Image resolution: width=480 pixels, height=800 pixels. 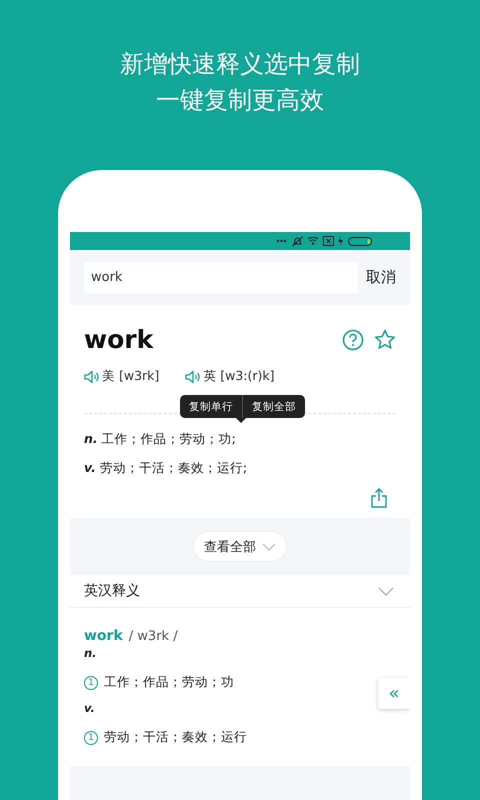 I want to click on pronunciation-text: 英 [w3:(r)k], so click(x=239, y=376).